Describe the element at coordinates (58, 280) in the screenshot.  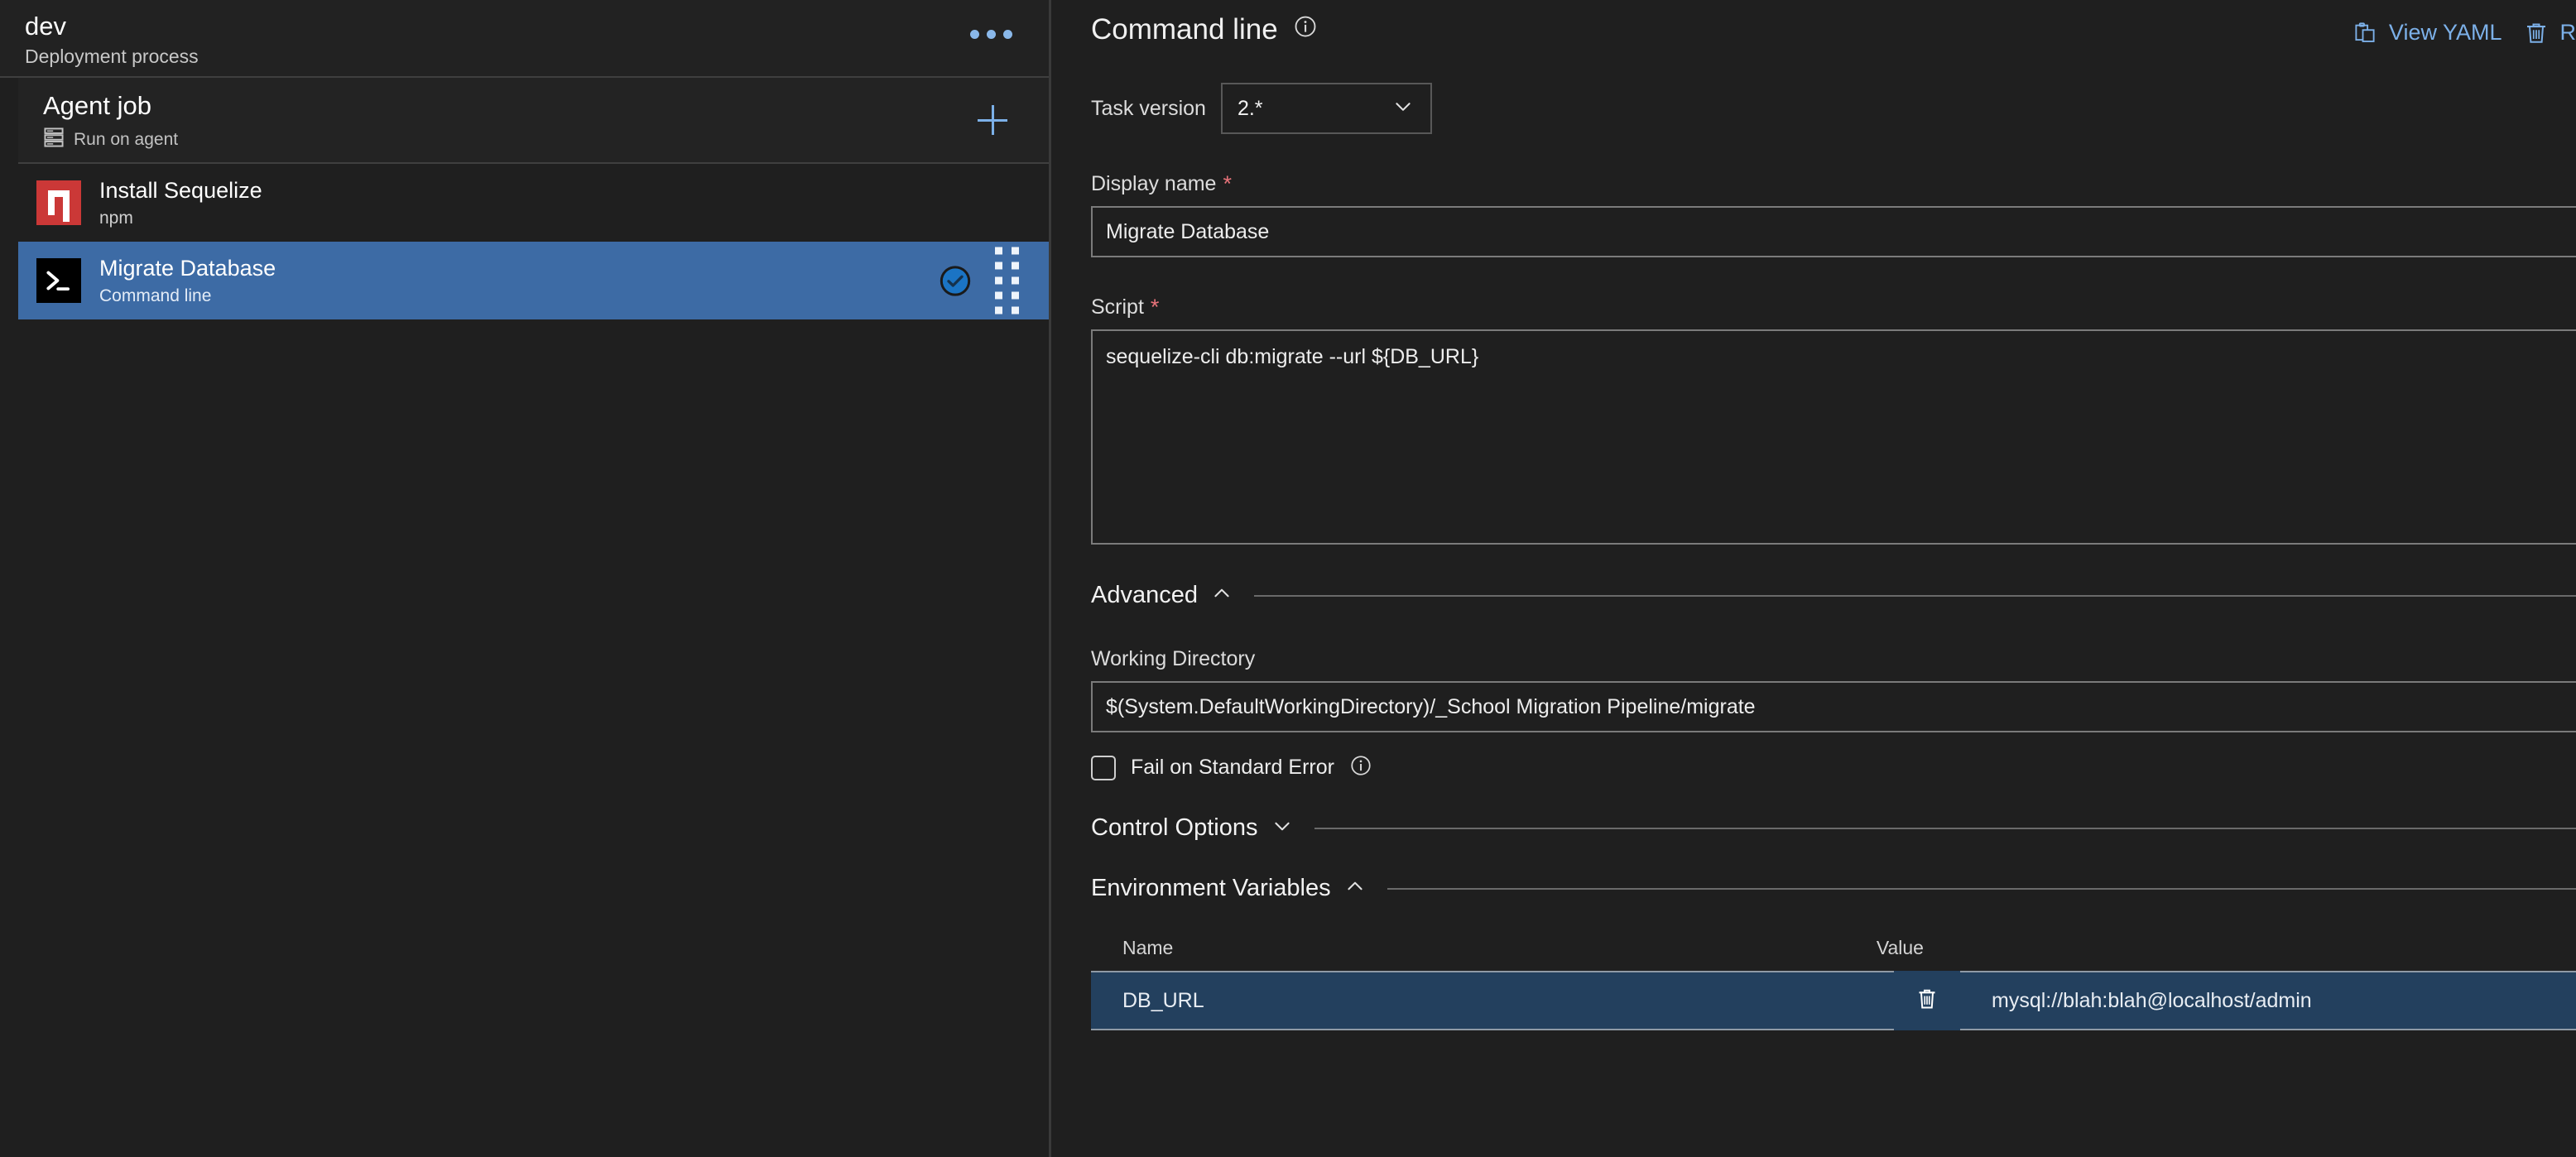
I see `command-line-icon` at that location.